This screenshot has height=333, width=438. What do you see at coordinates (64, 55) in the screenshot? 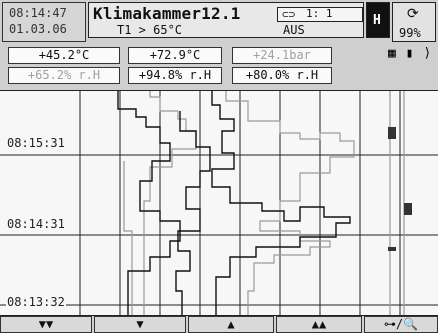
I see `value-field-1: +45.2°C` at bounding box center [64, 55].